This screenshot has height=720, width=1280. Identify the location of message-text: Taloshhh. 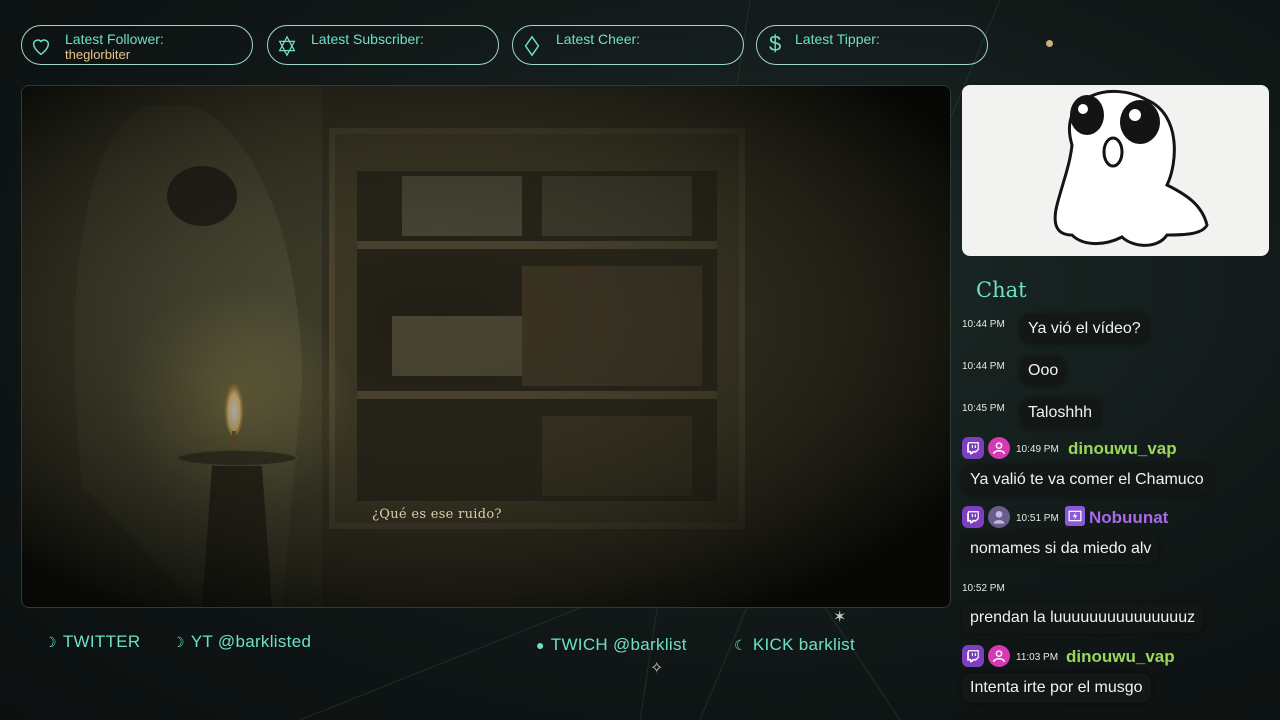
(1060, 413).